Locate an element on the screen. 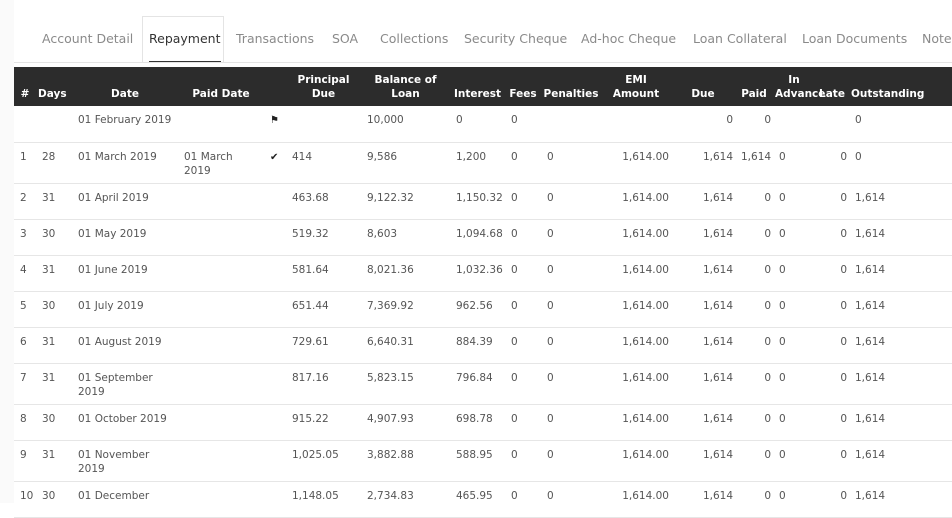 The height and width of the screenshot is (518, 952). header-penalties: Penalties is located at coordinates (571, 94).